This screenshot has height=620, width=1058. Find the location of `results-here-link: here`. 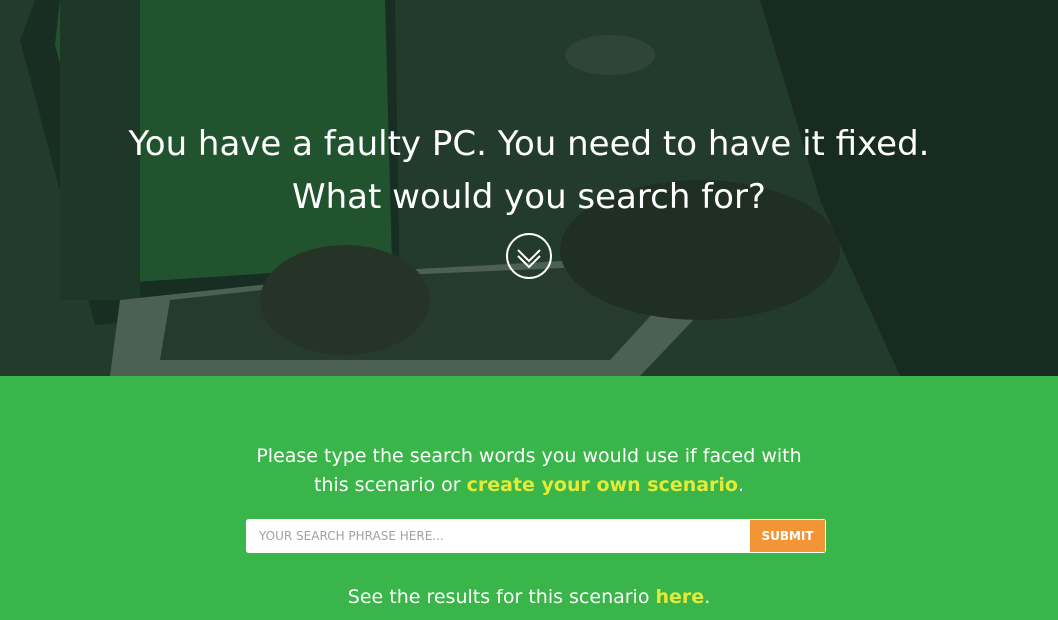

results-here-link: here is located at coordinates (680, 597).